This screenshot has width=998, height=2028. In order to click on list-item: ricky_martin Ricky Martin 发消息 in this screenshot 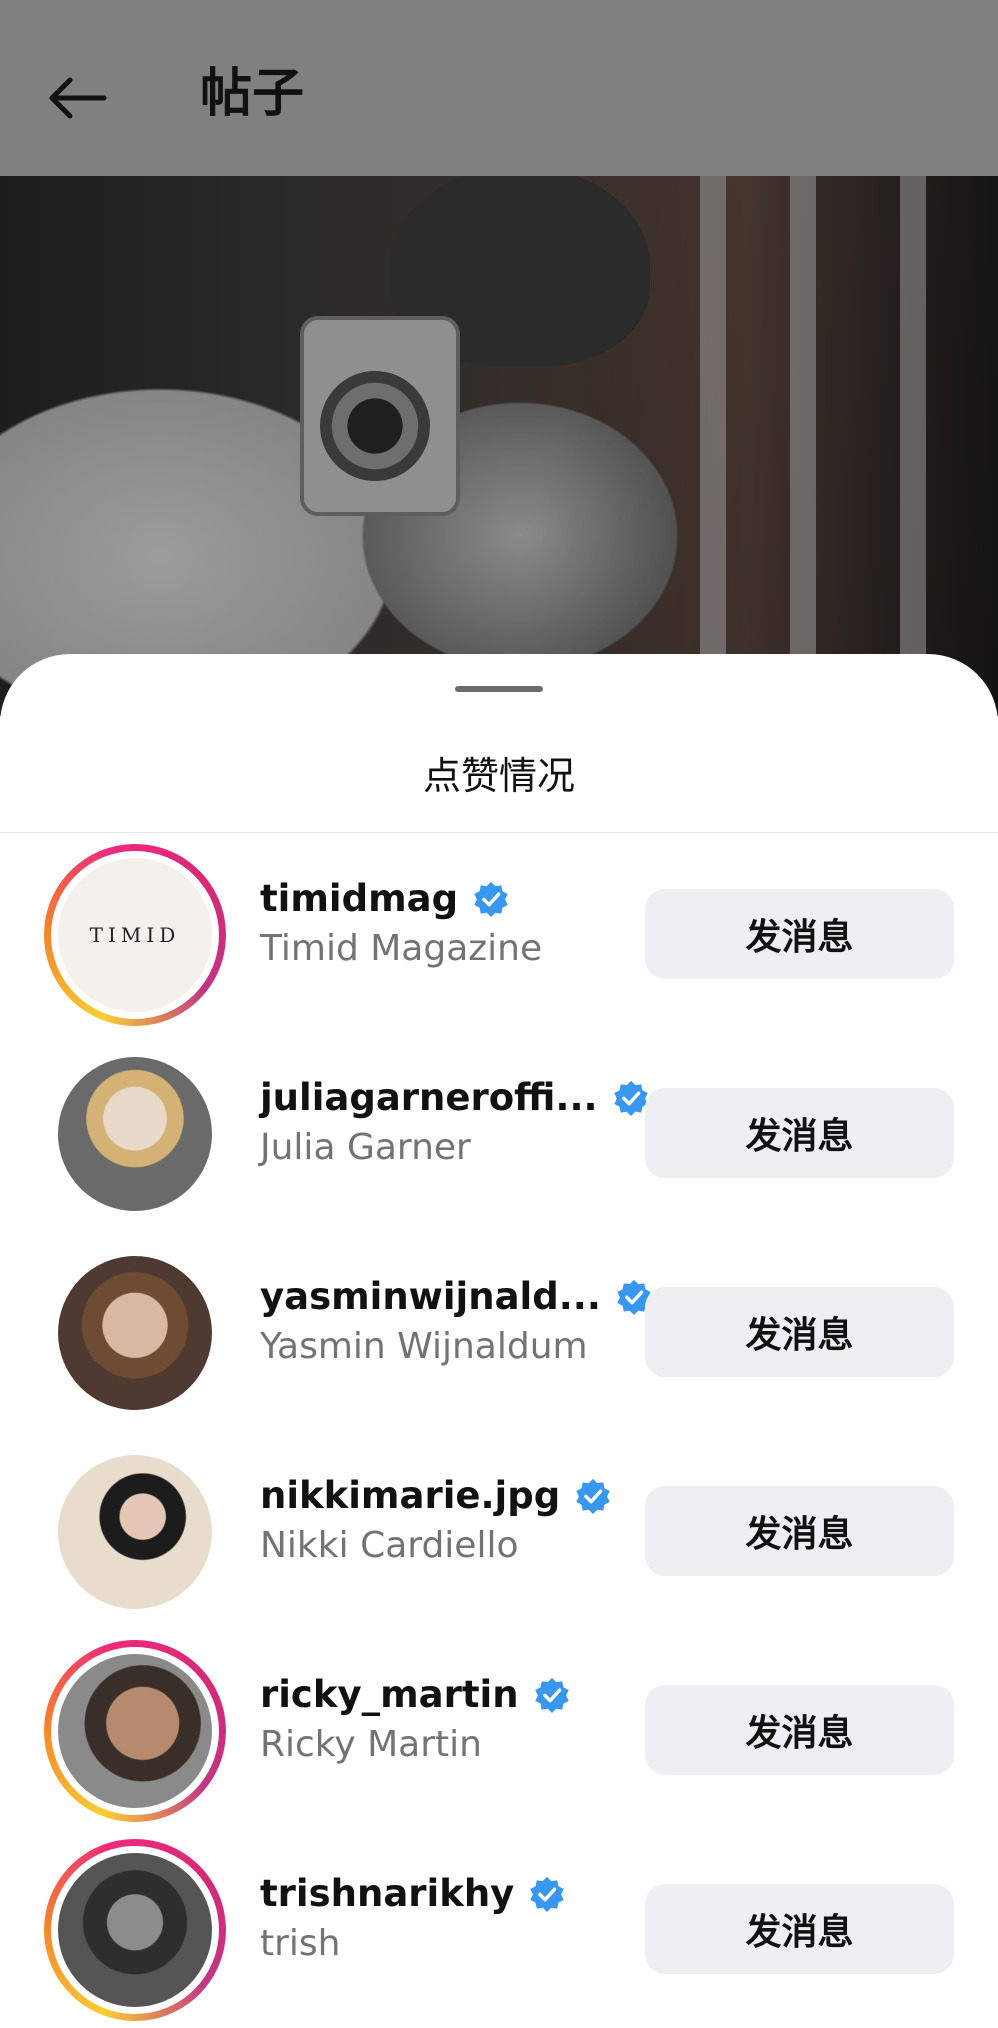, I will do `click(499, 1729)`.